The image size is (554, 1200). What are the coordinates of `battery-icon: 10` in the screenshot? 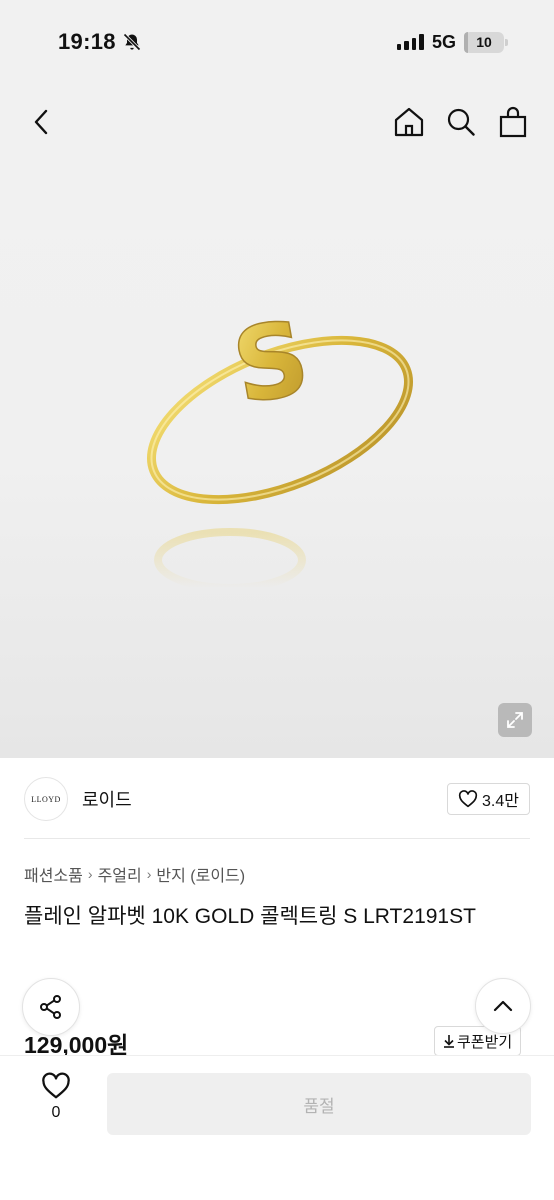 It's located at (486, 42).